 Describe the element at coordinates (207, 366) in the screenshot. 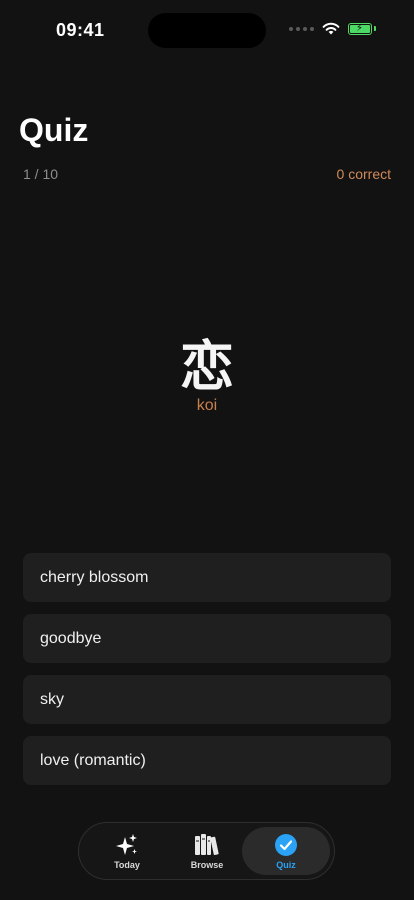

I see `question-kanji: 恋` at that location.